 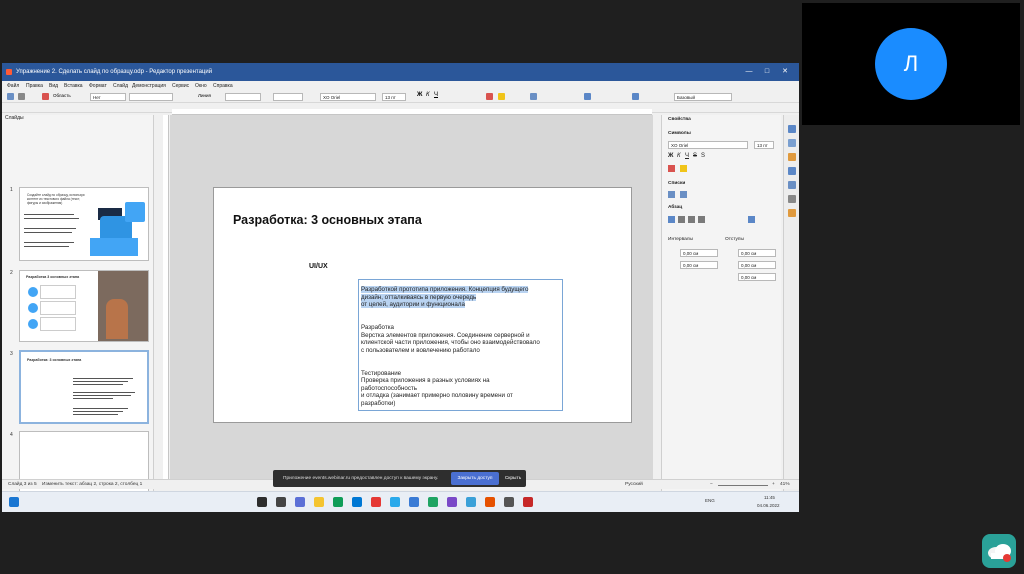 I want to click on menu-tools: Сервис, so click(x=180, y=86).